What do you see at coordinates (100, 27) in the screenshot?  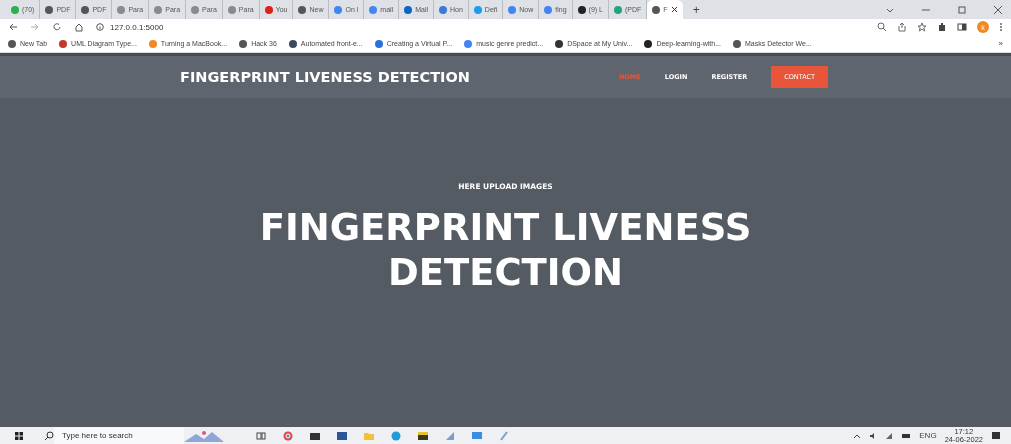 I see `info-icon` at bounding box center [100, 27].